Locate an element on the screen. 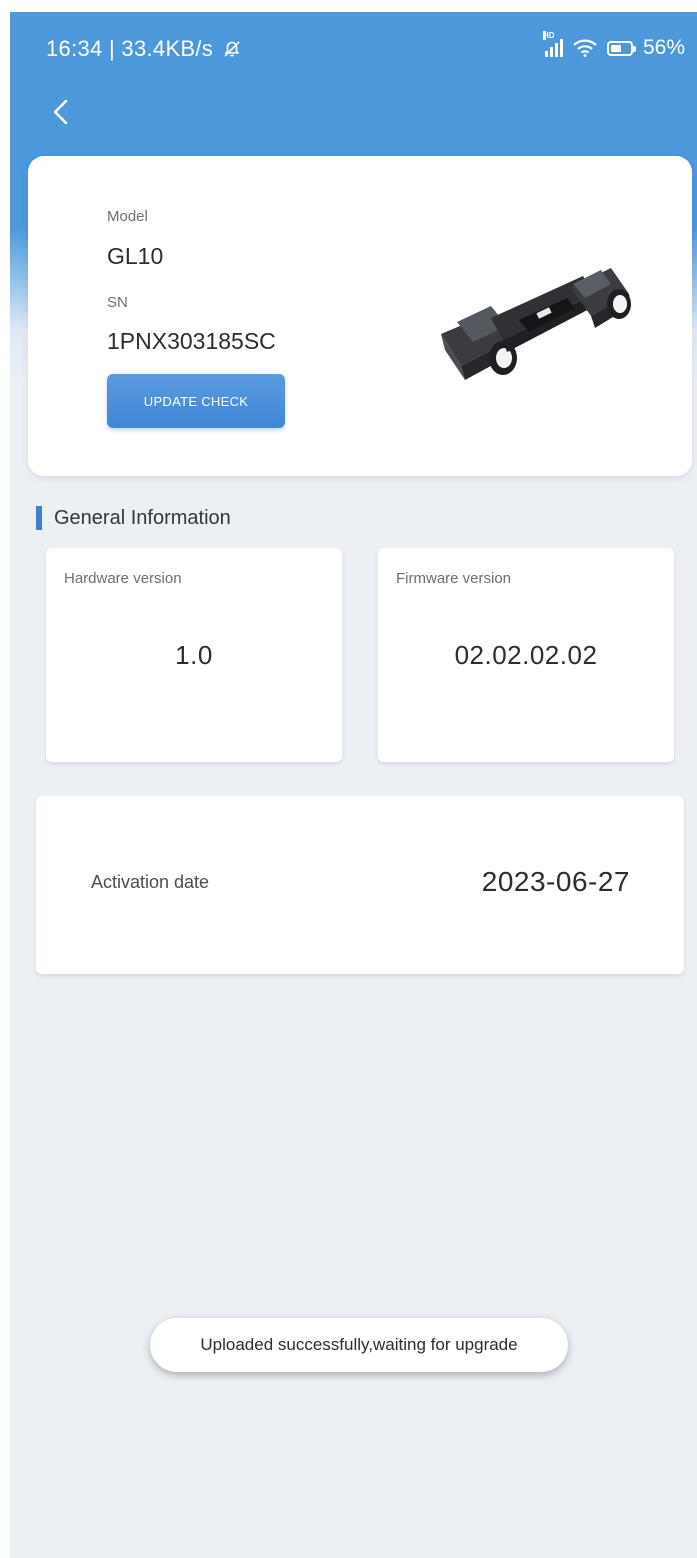 This screenshot has height=1558, width=697. status-right: HD 56% is located at coordinates (613, 45).